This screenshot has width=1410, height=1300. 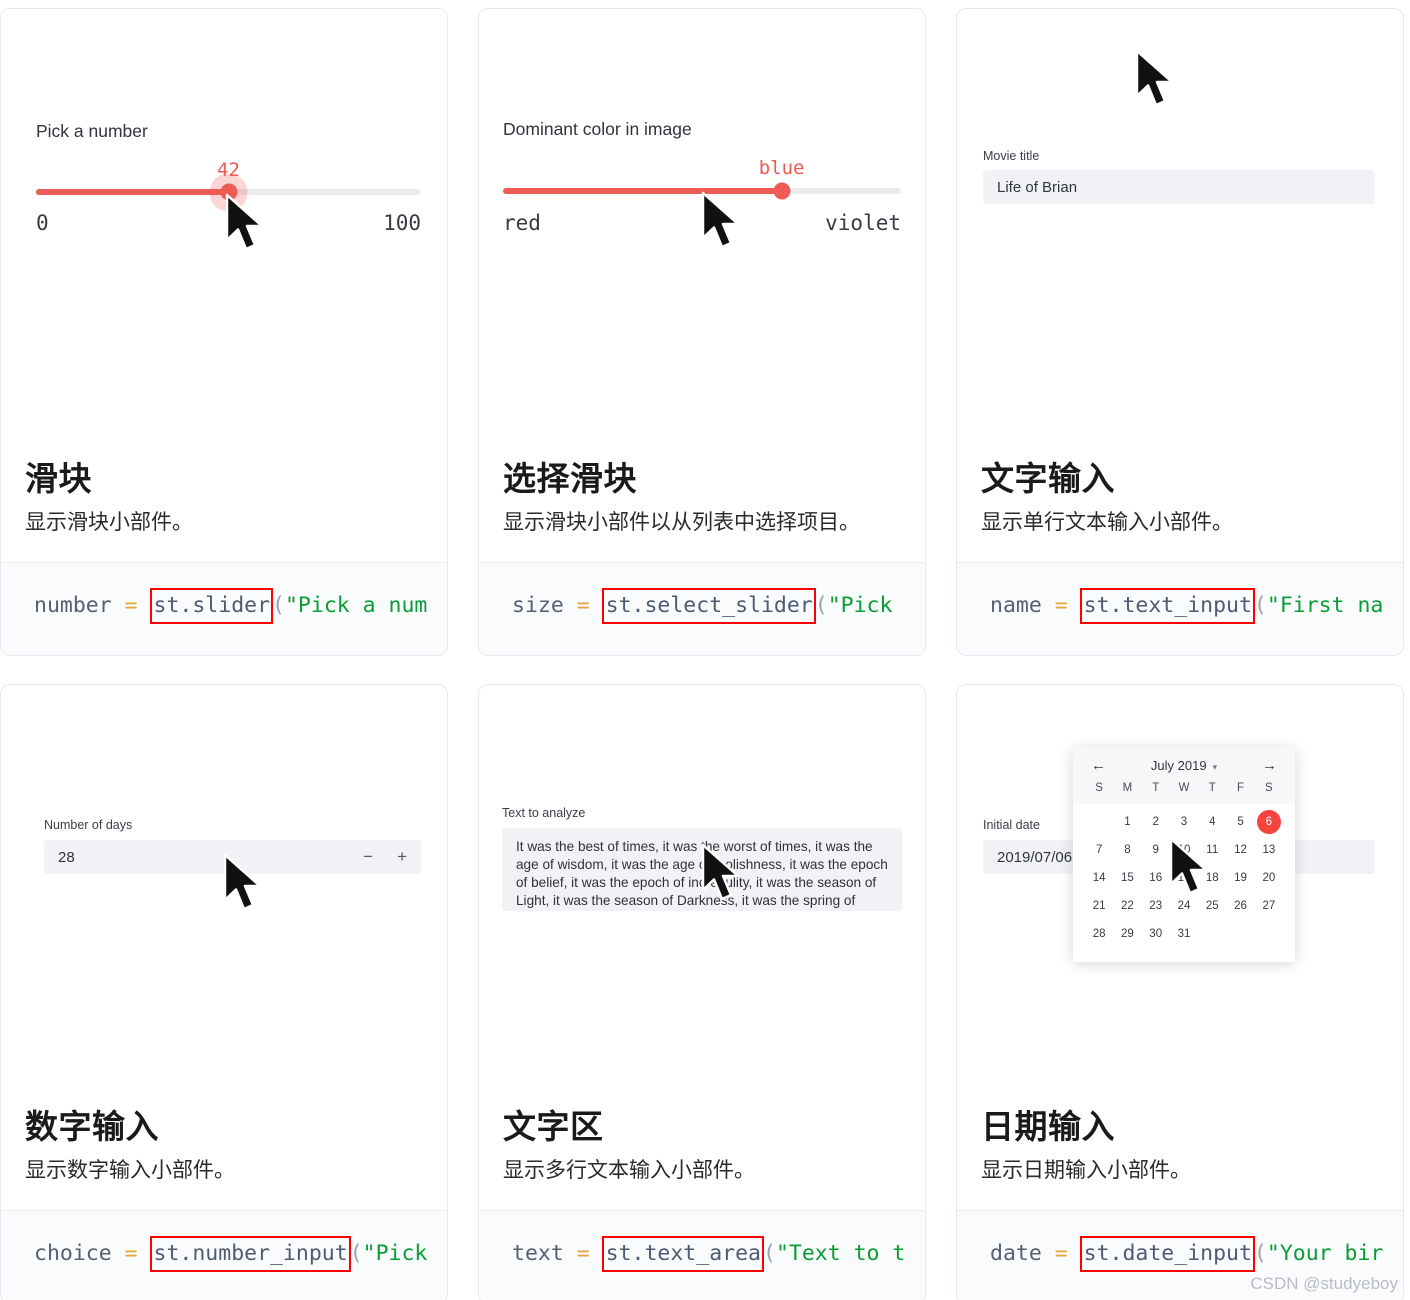 What do you see at coordinates (522, 223) in the screenshot?
I see `select-slider-min-label: red` at bounding box center [522, 223].